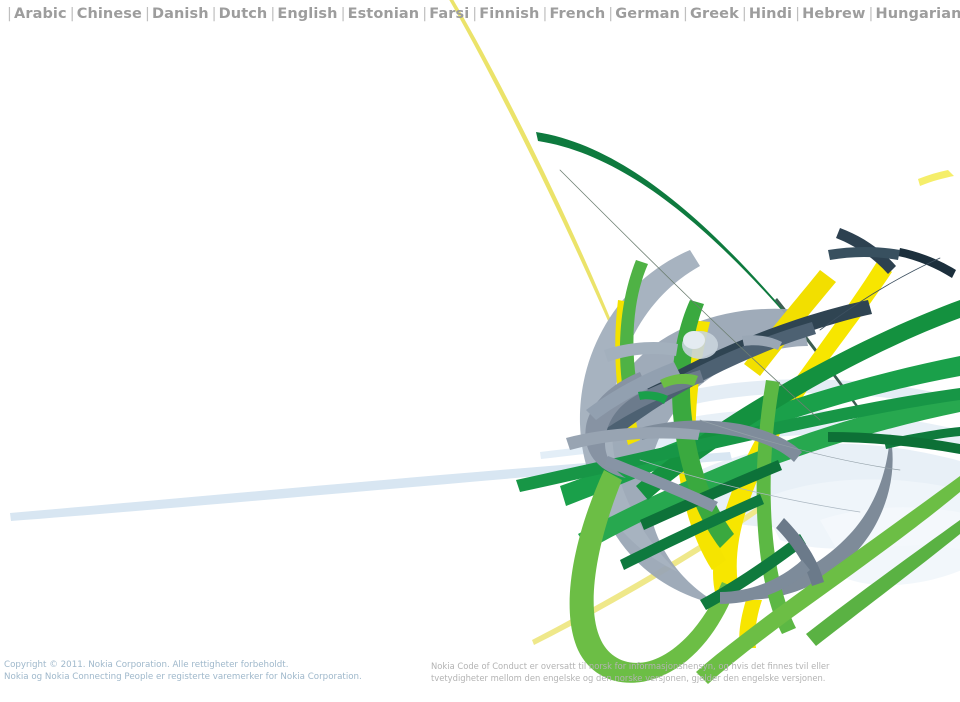  I want to click on language-link-english: English, so click(307, 14).